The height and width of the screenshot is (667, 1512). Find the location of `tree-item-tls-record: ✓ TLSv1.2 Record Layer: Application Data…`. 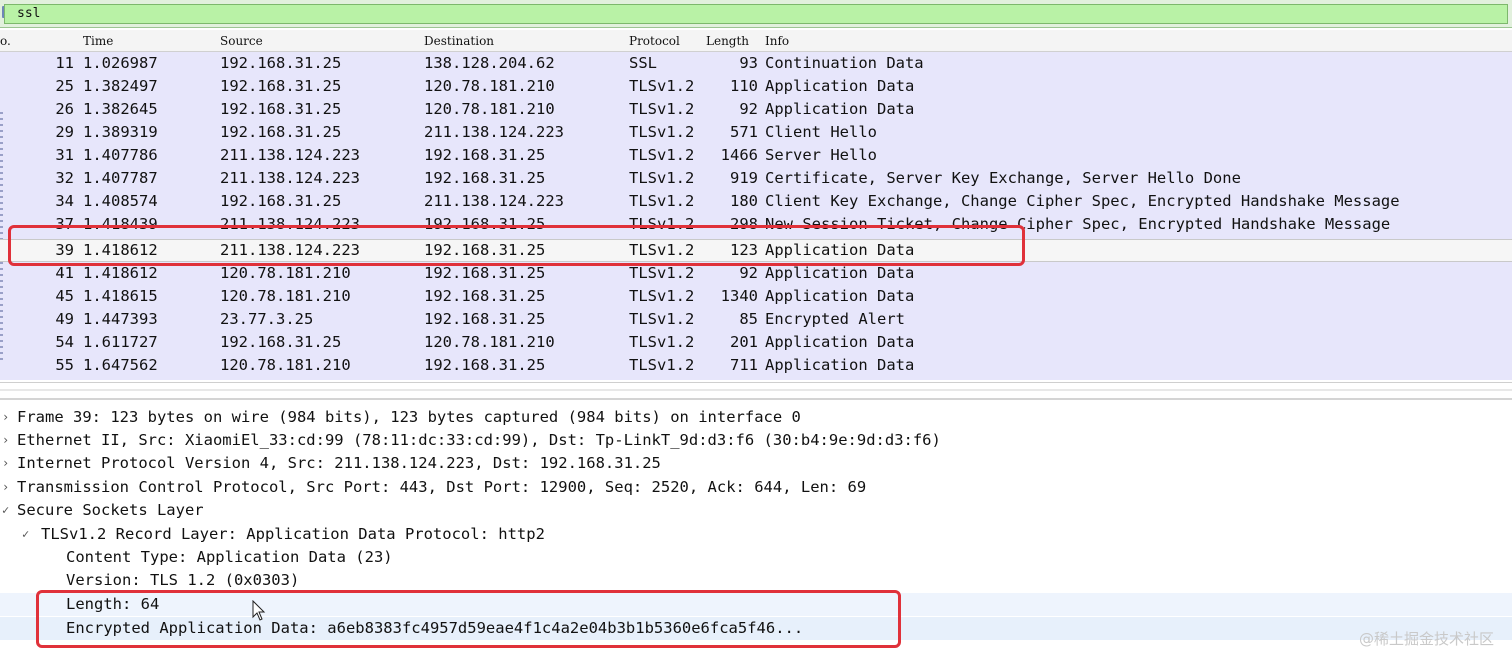

tree-item-tls-record: ✓ TLSv1.2 Record Layer: Application Data… is located at coordinates (756, 534).